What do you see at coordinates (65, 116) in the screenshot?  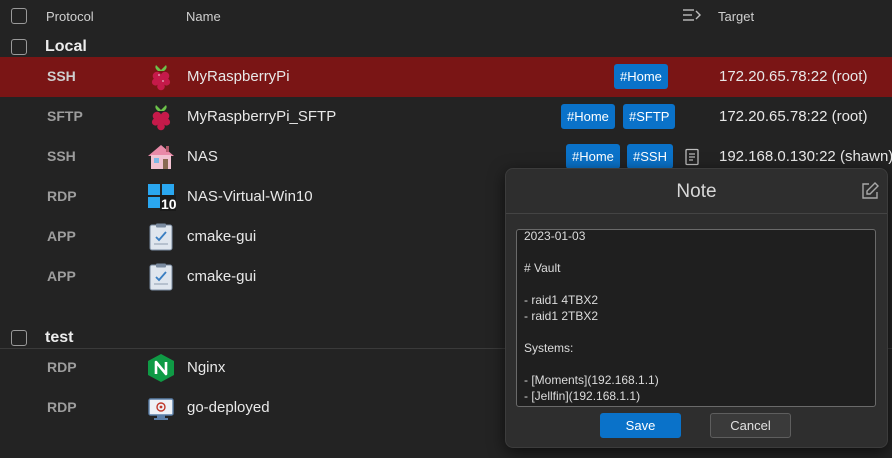 I see `protocol-label: SFTP` at bounding box center [65, 116].